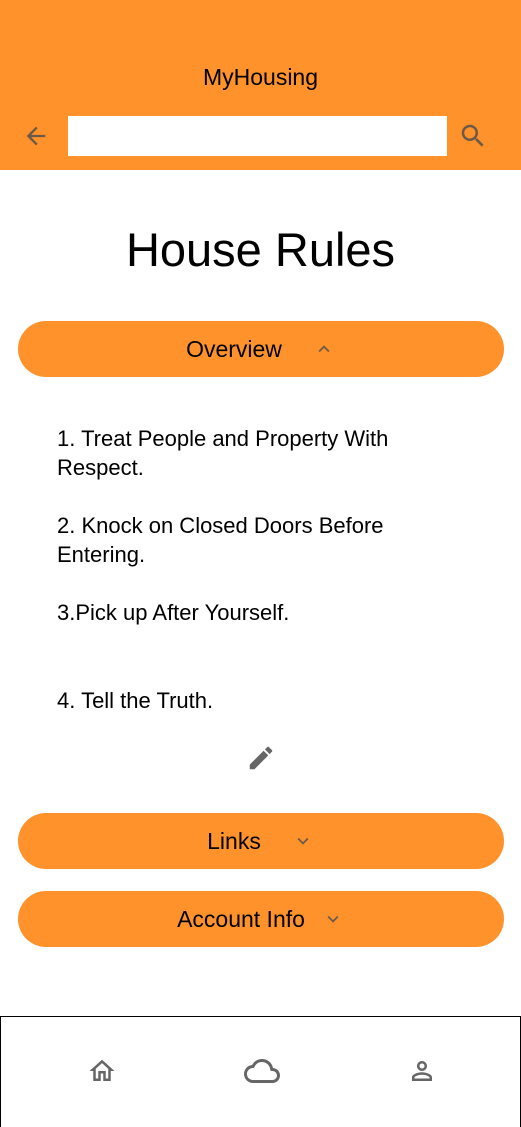 The image size is (521, 1127). What do you see at coordinates (257, 136) in the screenshot?
I see `search-input` at bounding box center [257, 136].